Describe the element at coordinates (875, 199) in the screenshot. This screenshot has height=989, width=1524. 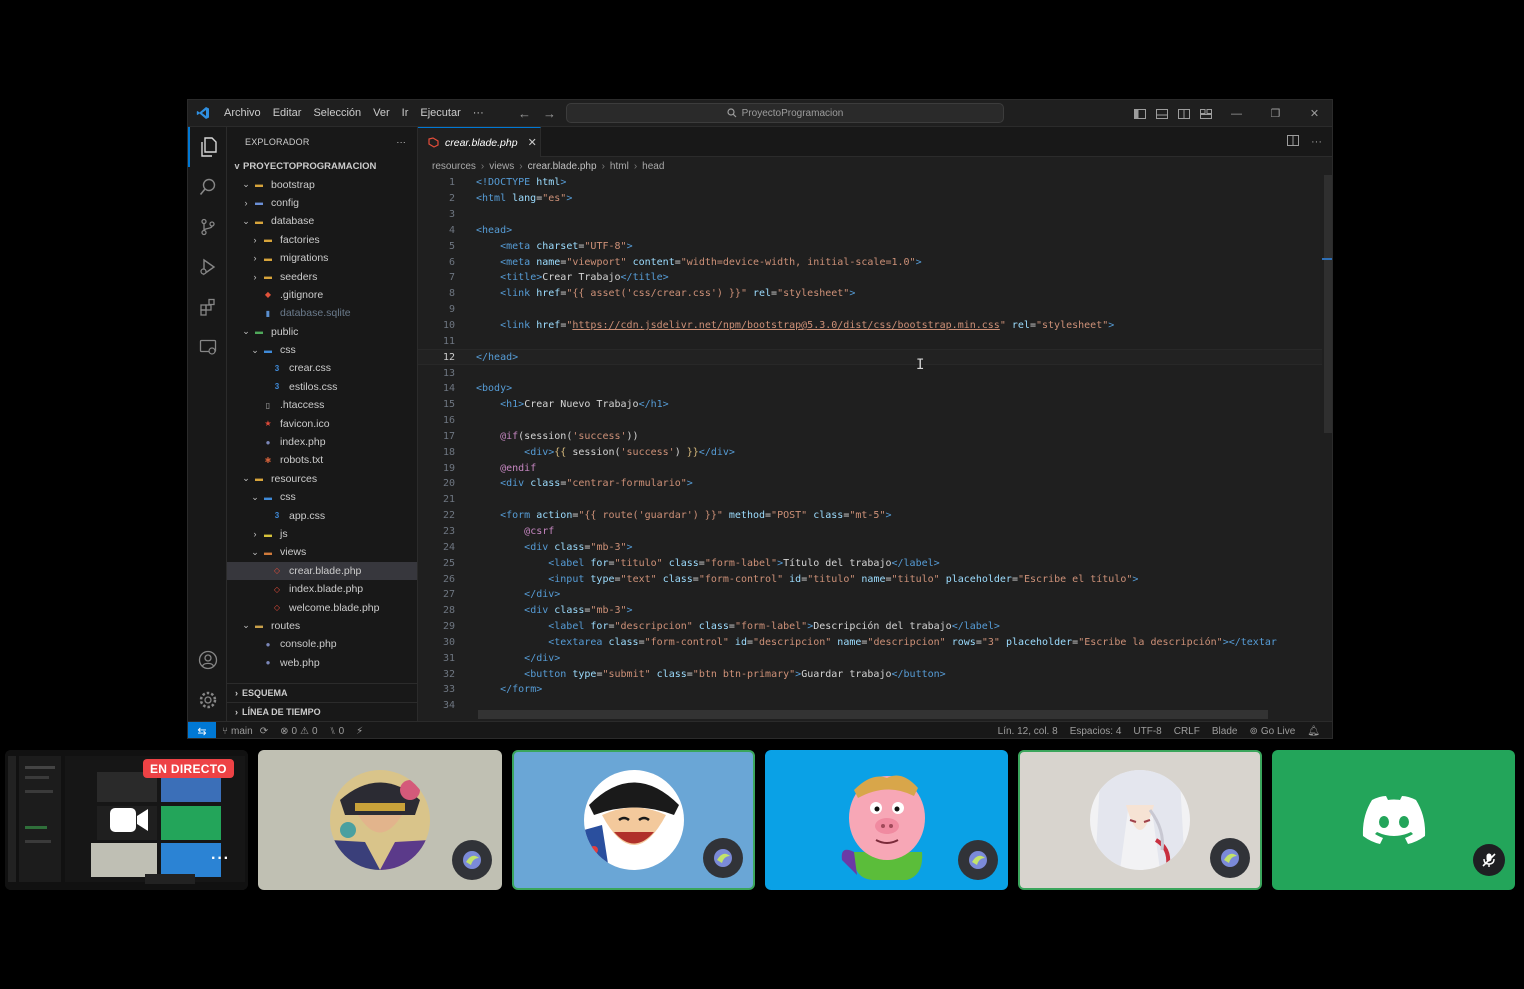
I see `code-line: 2 <html lang="es">` at that location.